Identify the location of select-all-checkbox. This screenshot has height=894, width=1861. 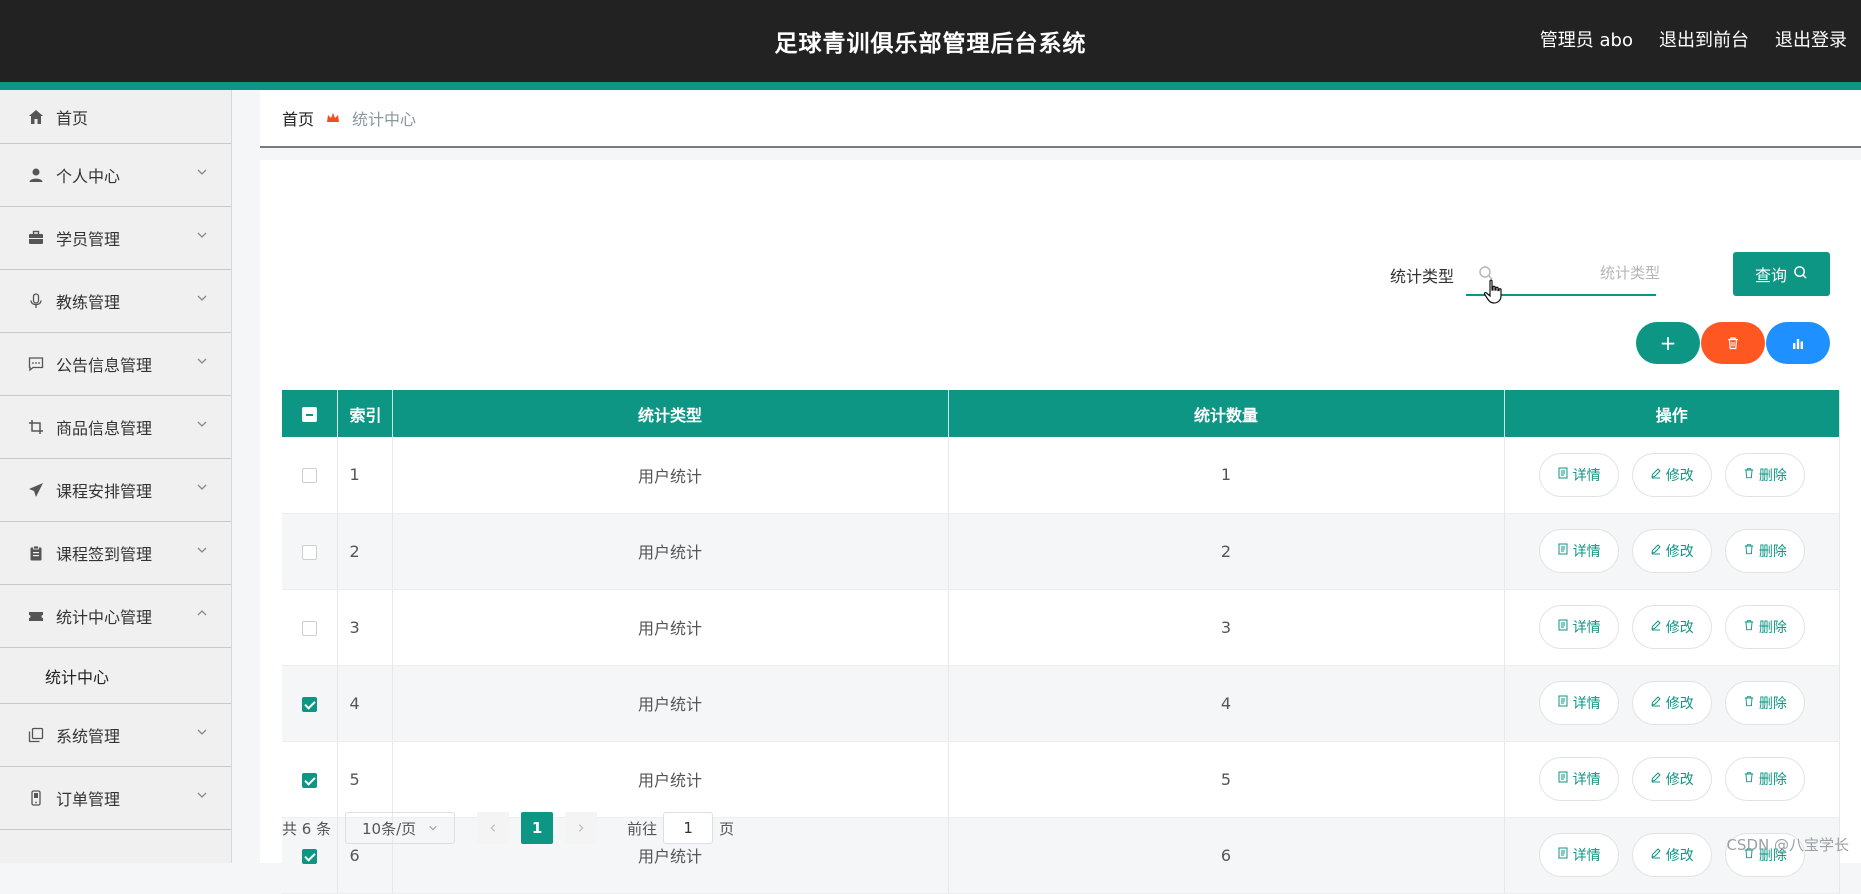
(309, 414).